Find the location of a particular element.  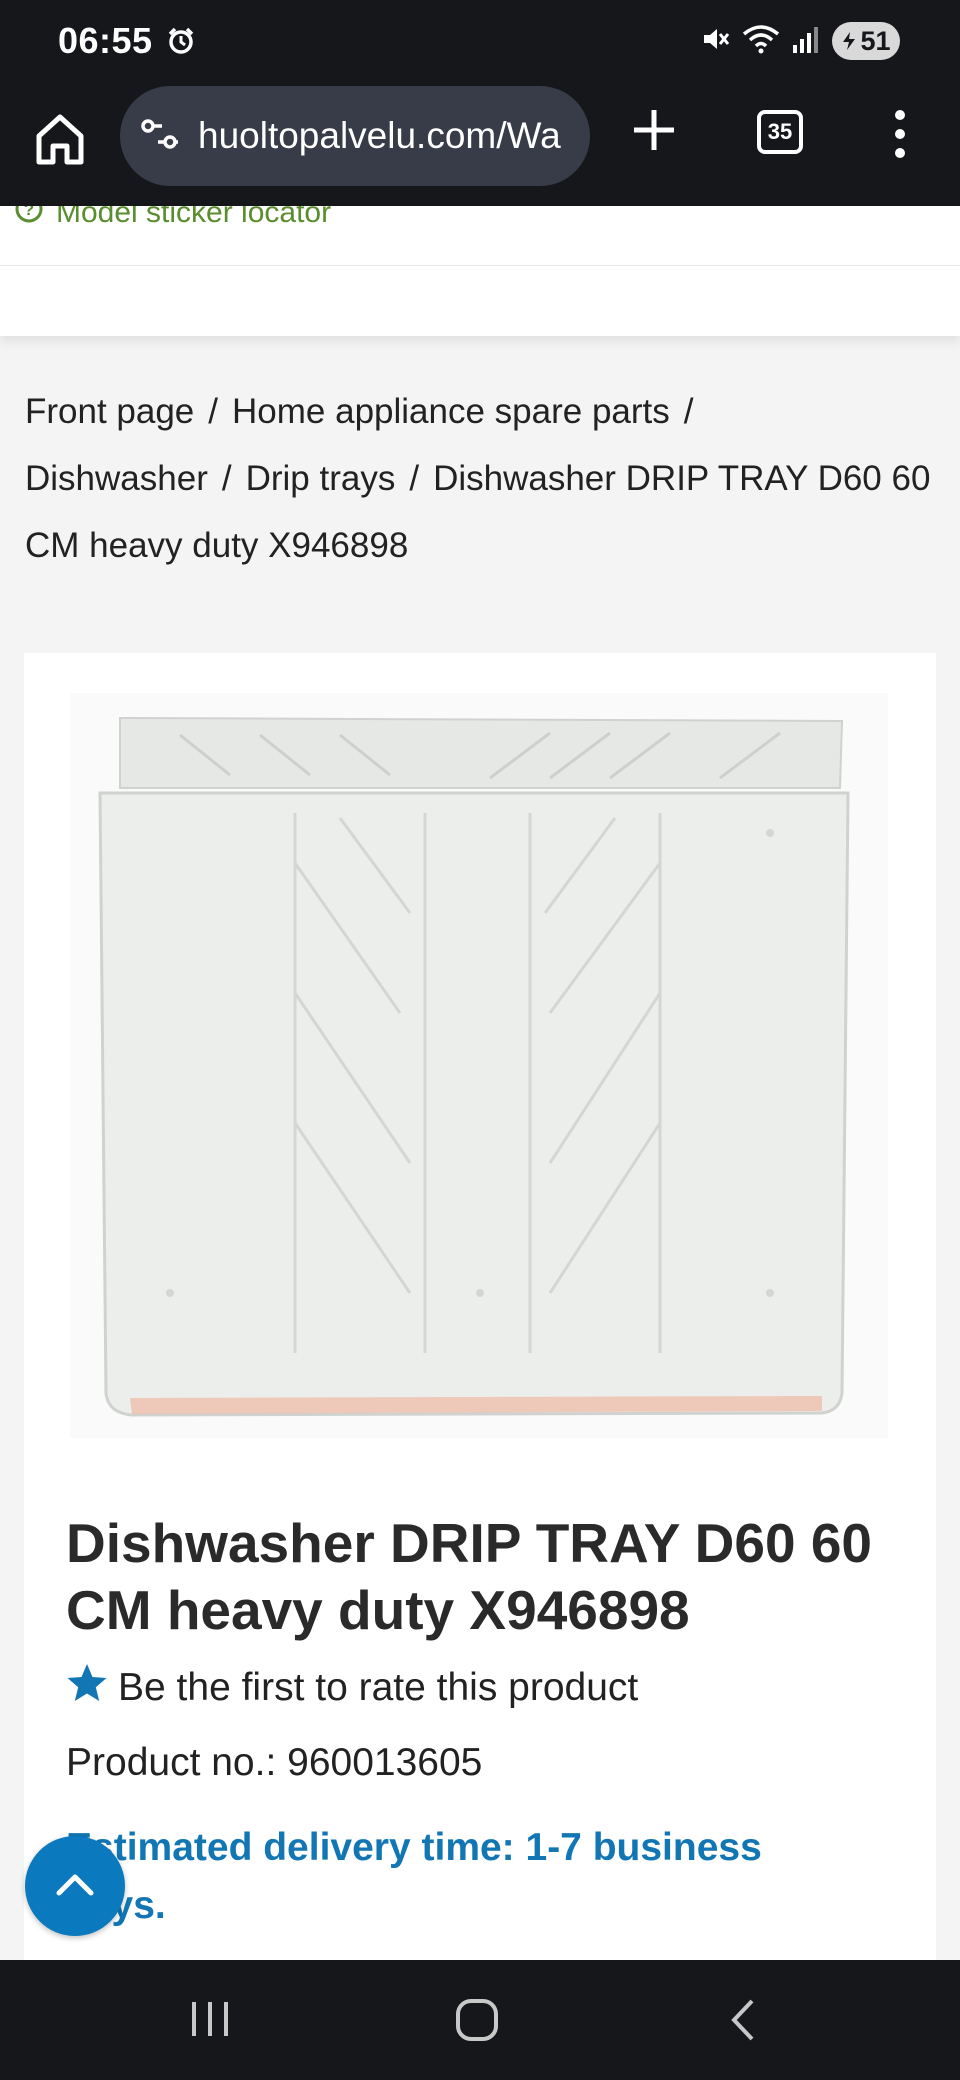

help-circle-icon: ? is located at coordinates (29, 219).